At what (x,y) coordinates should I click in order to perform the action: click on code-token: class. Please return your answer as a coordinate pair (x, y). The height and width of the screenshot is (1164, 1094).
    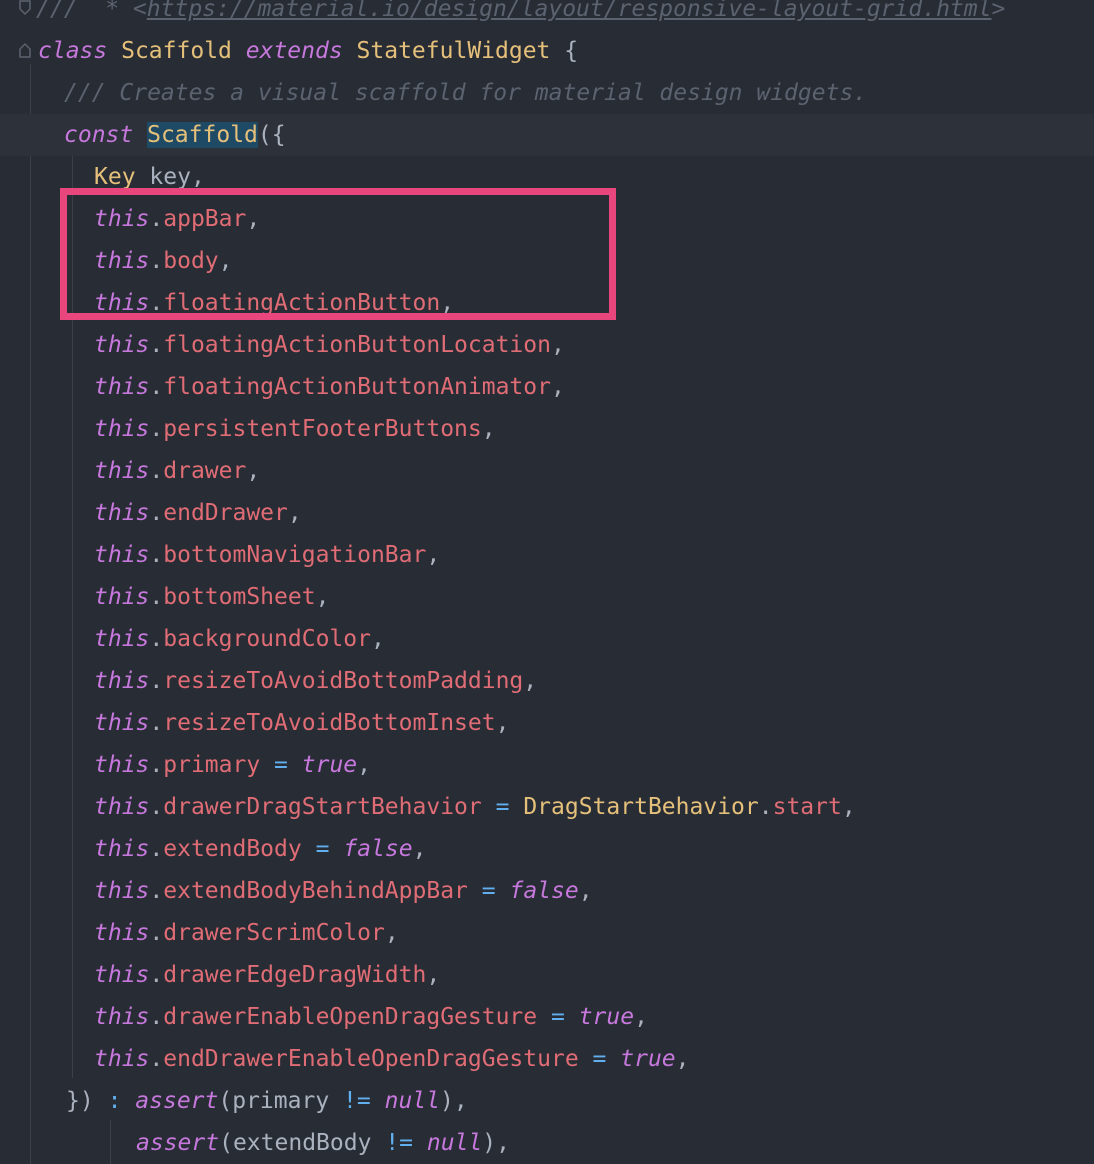
    Looking at the image, I should click on (73, 51).